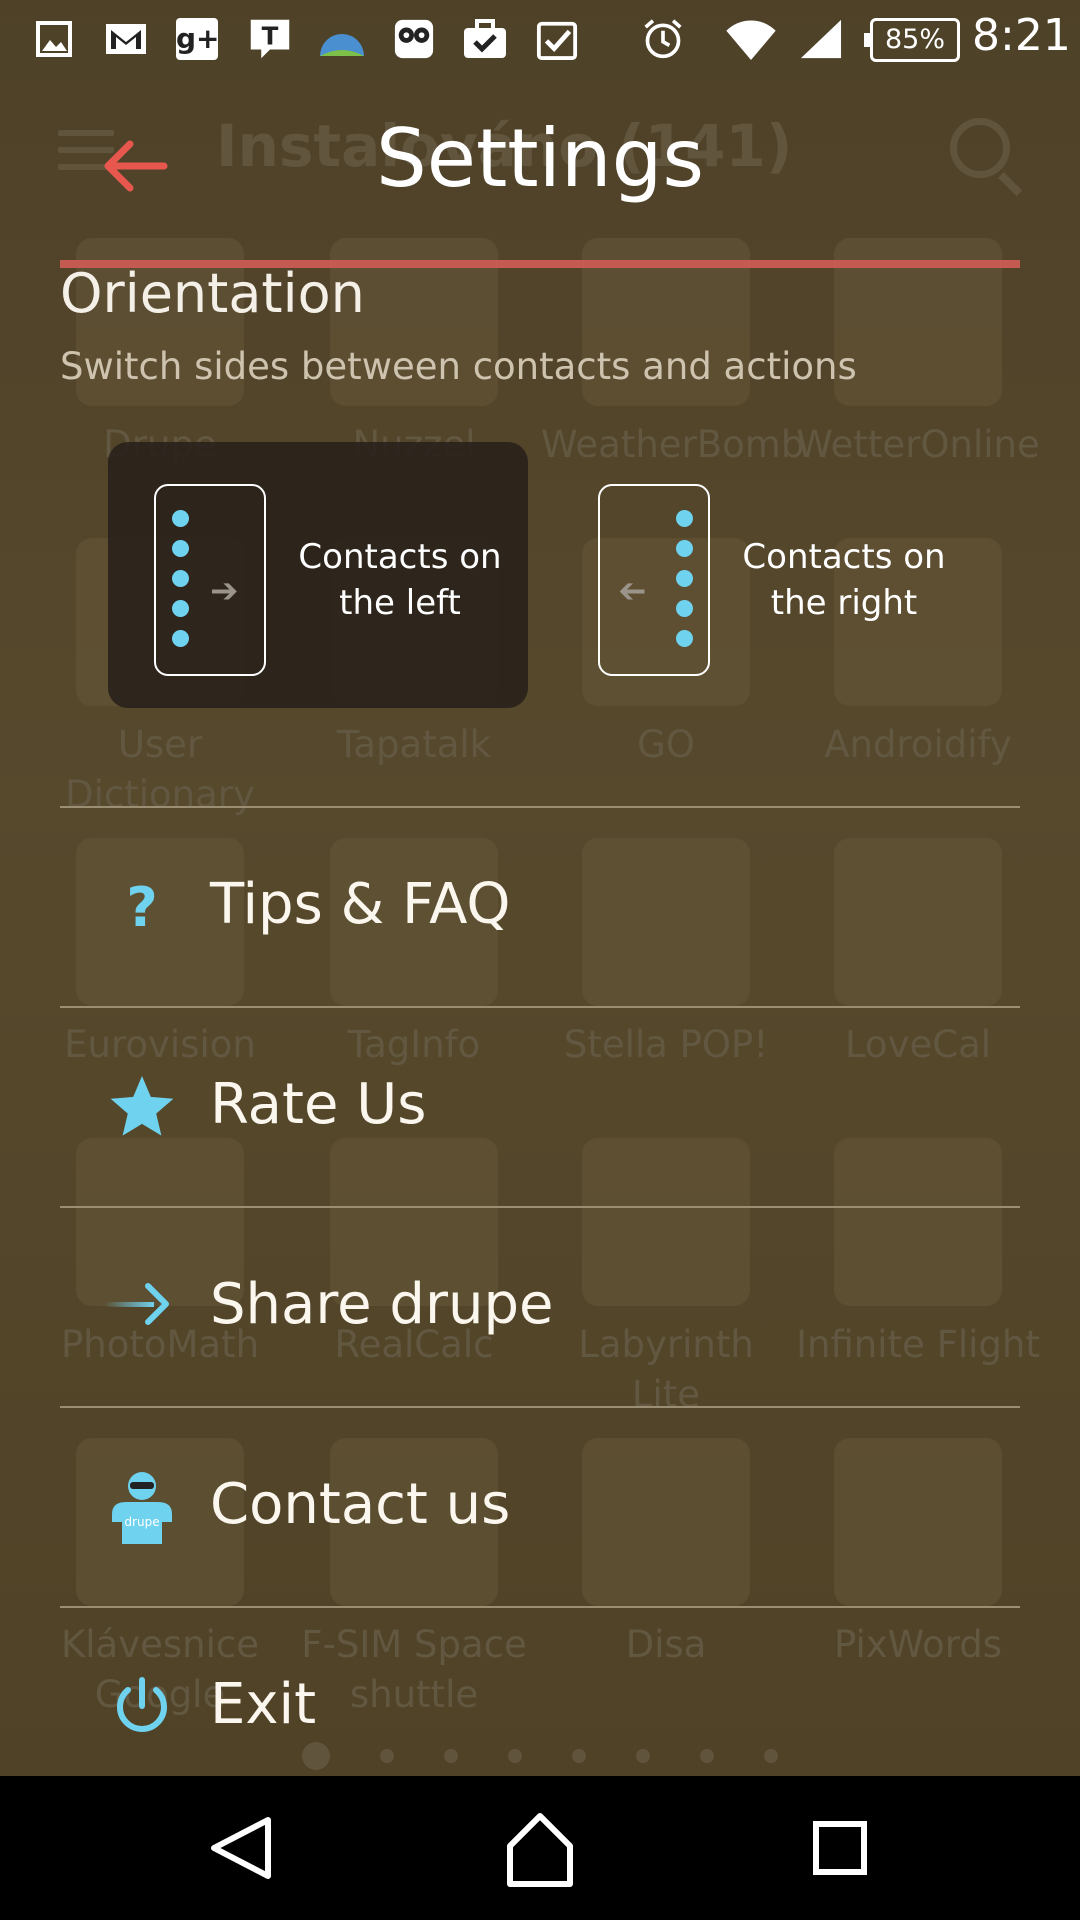  Describe the element at coordinates (844, 580) in the screenshot. I see `orientation-option-right-label: Contacts on the right` at that location.